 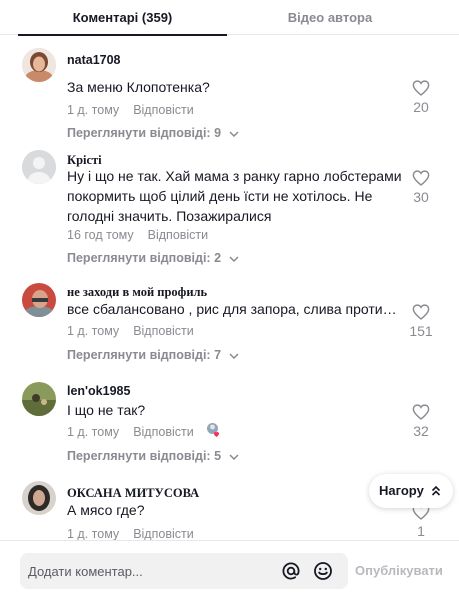 I want to click on view-replies-button: Переглянути відповіді: 2, so click(x=153, y=258).